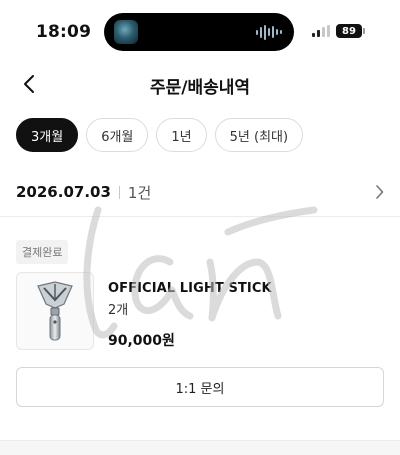 The height and width of the screenshot is (455, 400). I want to click on divider, so click(119, 192).